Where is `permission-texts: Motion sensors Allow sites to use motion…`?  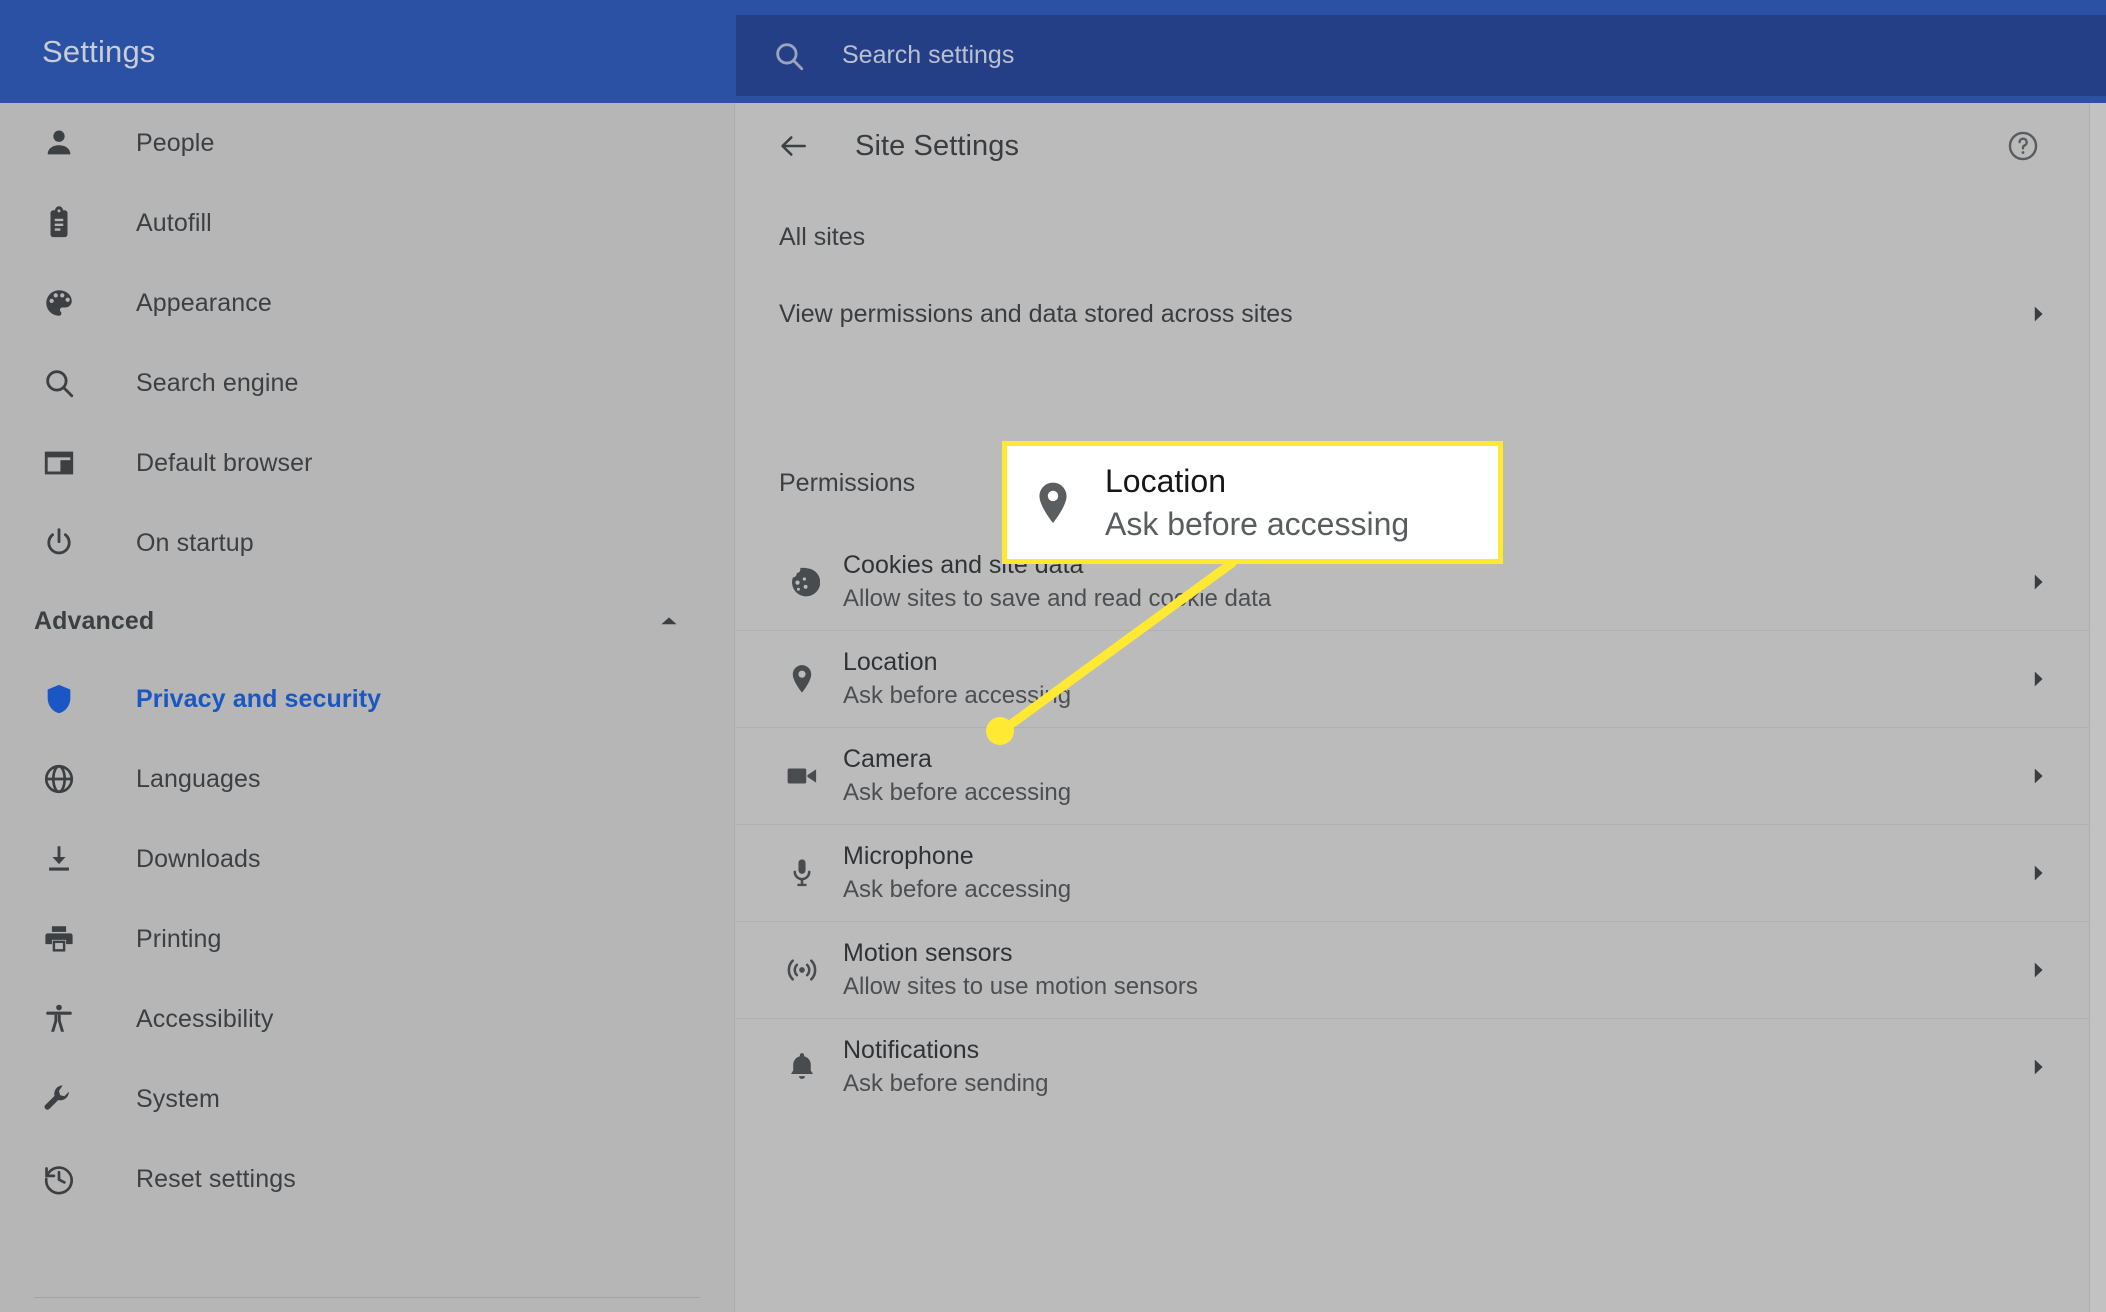 permission-texts: Motion sensors Allow sites to use motion… is located at coordinates (1020, 970).